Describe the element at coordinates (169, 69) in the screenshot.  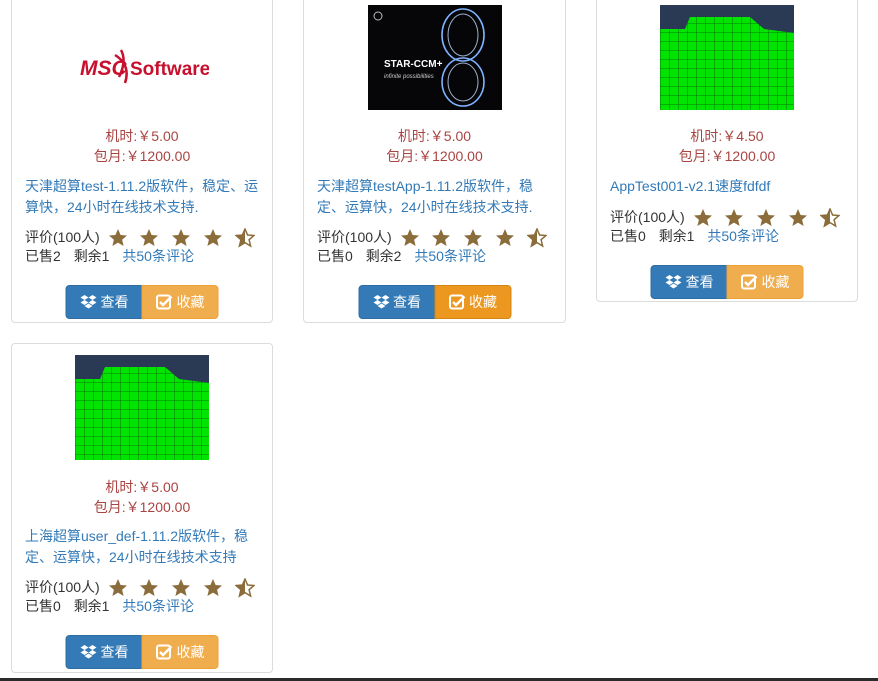
I see `svg-text: Software` at that location.